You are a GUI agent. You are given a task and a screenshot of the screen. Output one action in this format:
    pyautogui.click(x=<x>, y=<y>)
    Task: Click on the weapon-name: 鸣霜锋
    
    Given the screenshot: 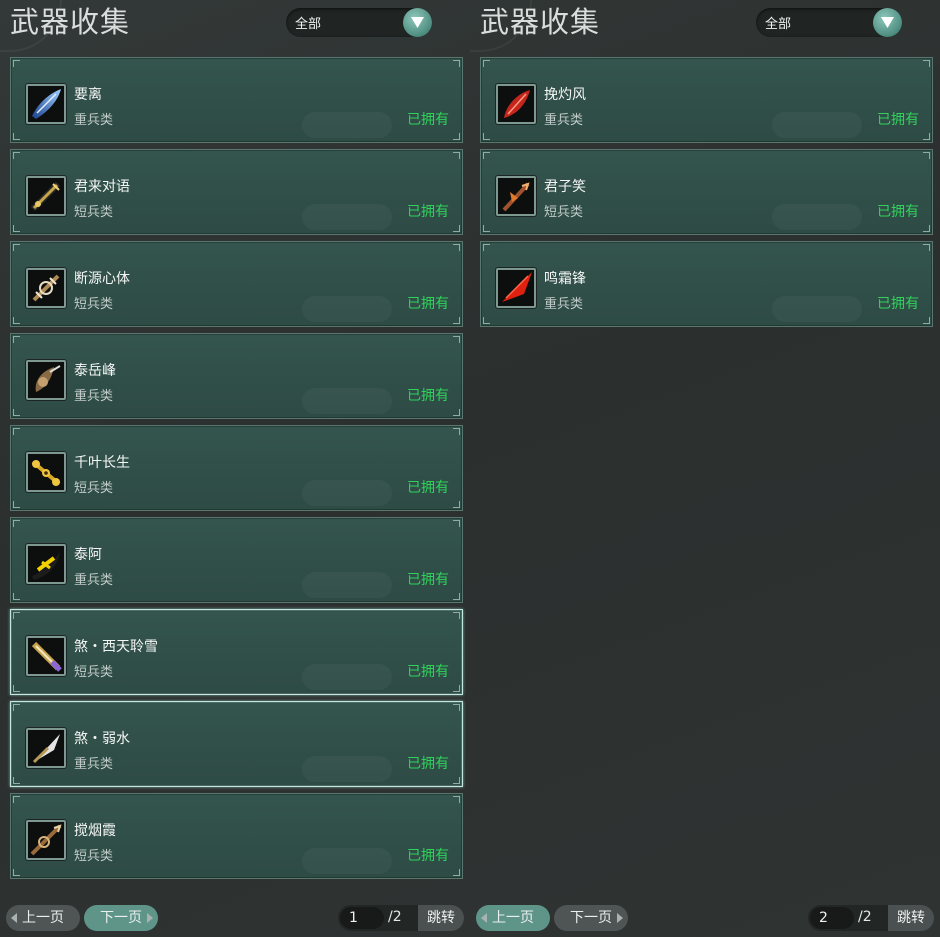 What is the action you would take?
    pyautogui.click(x=565, y=279)
    